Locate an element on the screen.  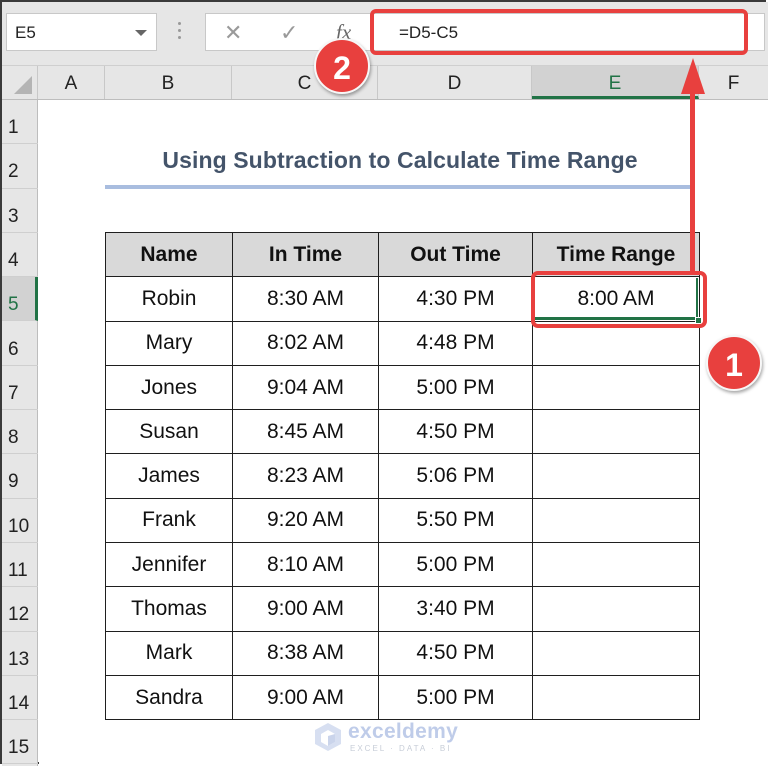
row-header-1: 1 is located at coordinates (20, 122).